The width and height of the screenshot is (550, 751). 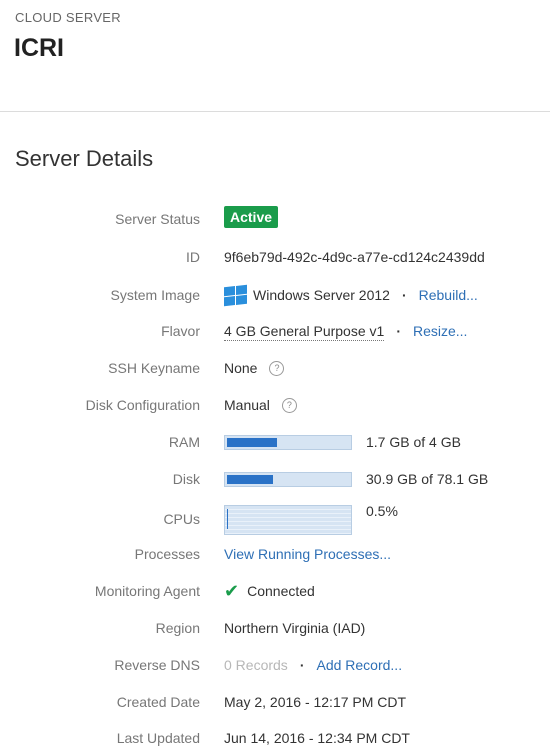 I want to click on page-eyebrow: CLOUD SERVER, so click(x=68, y=17).